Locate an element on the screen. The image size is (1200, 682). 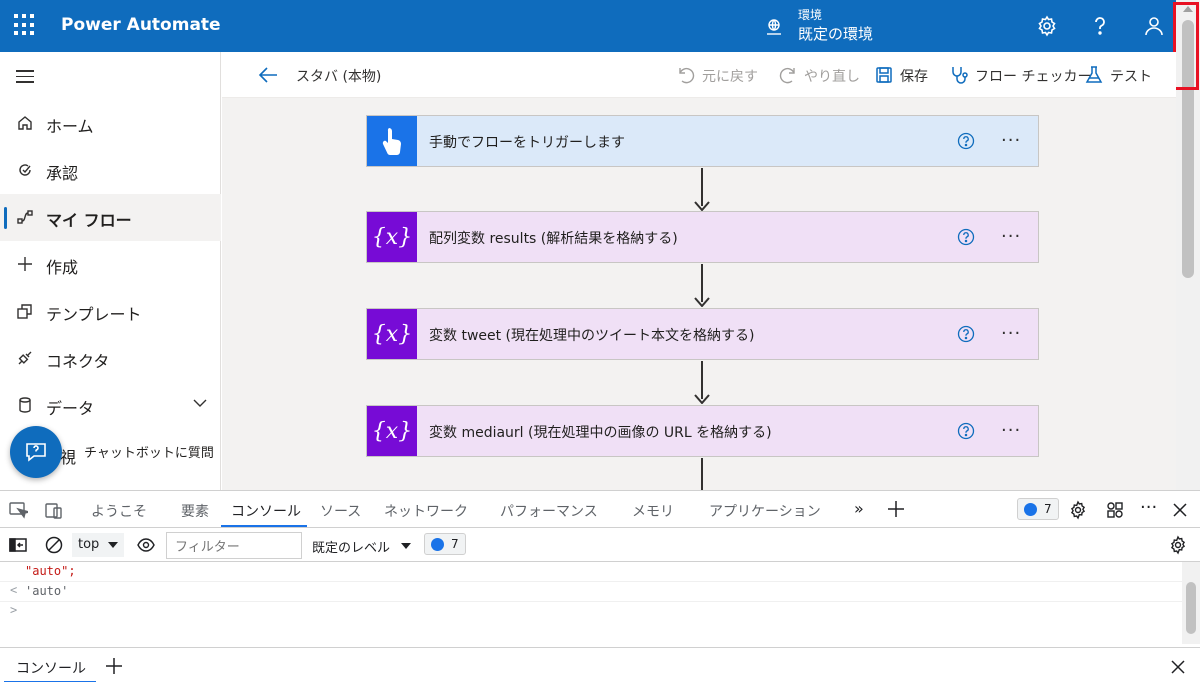
console-toolbar: top 既定のレベル 7 is located at coordinates (600, 545).